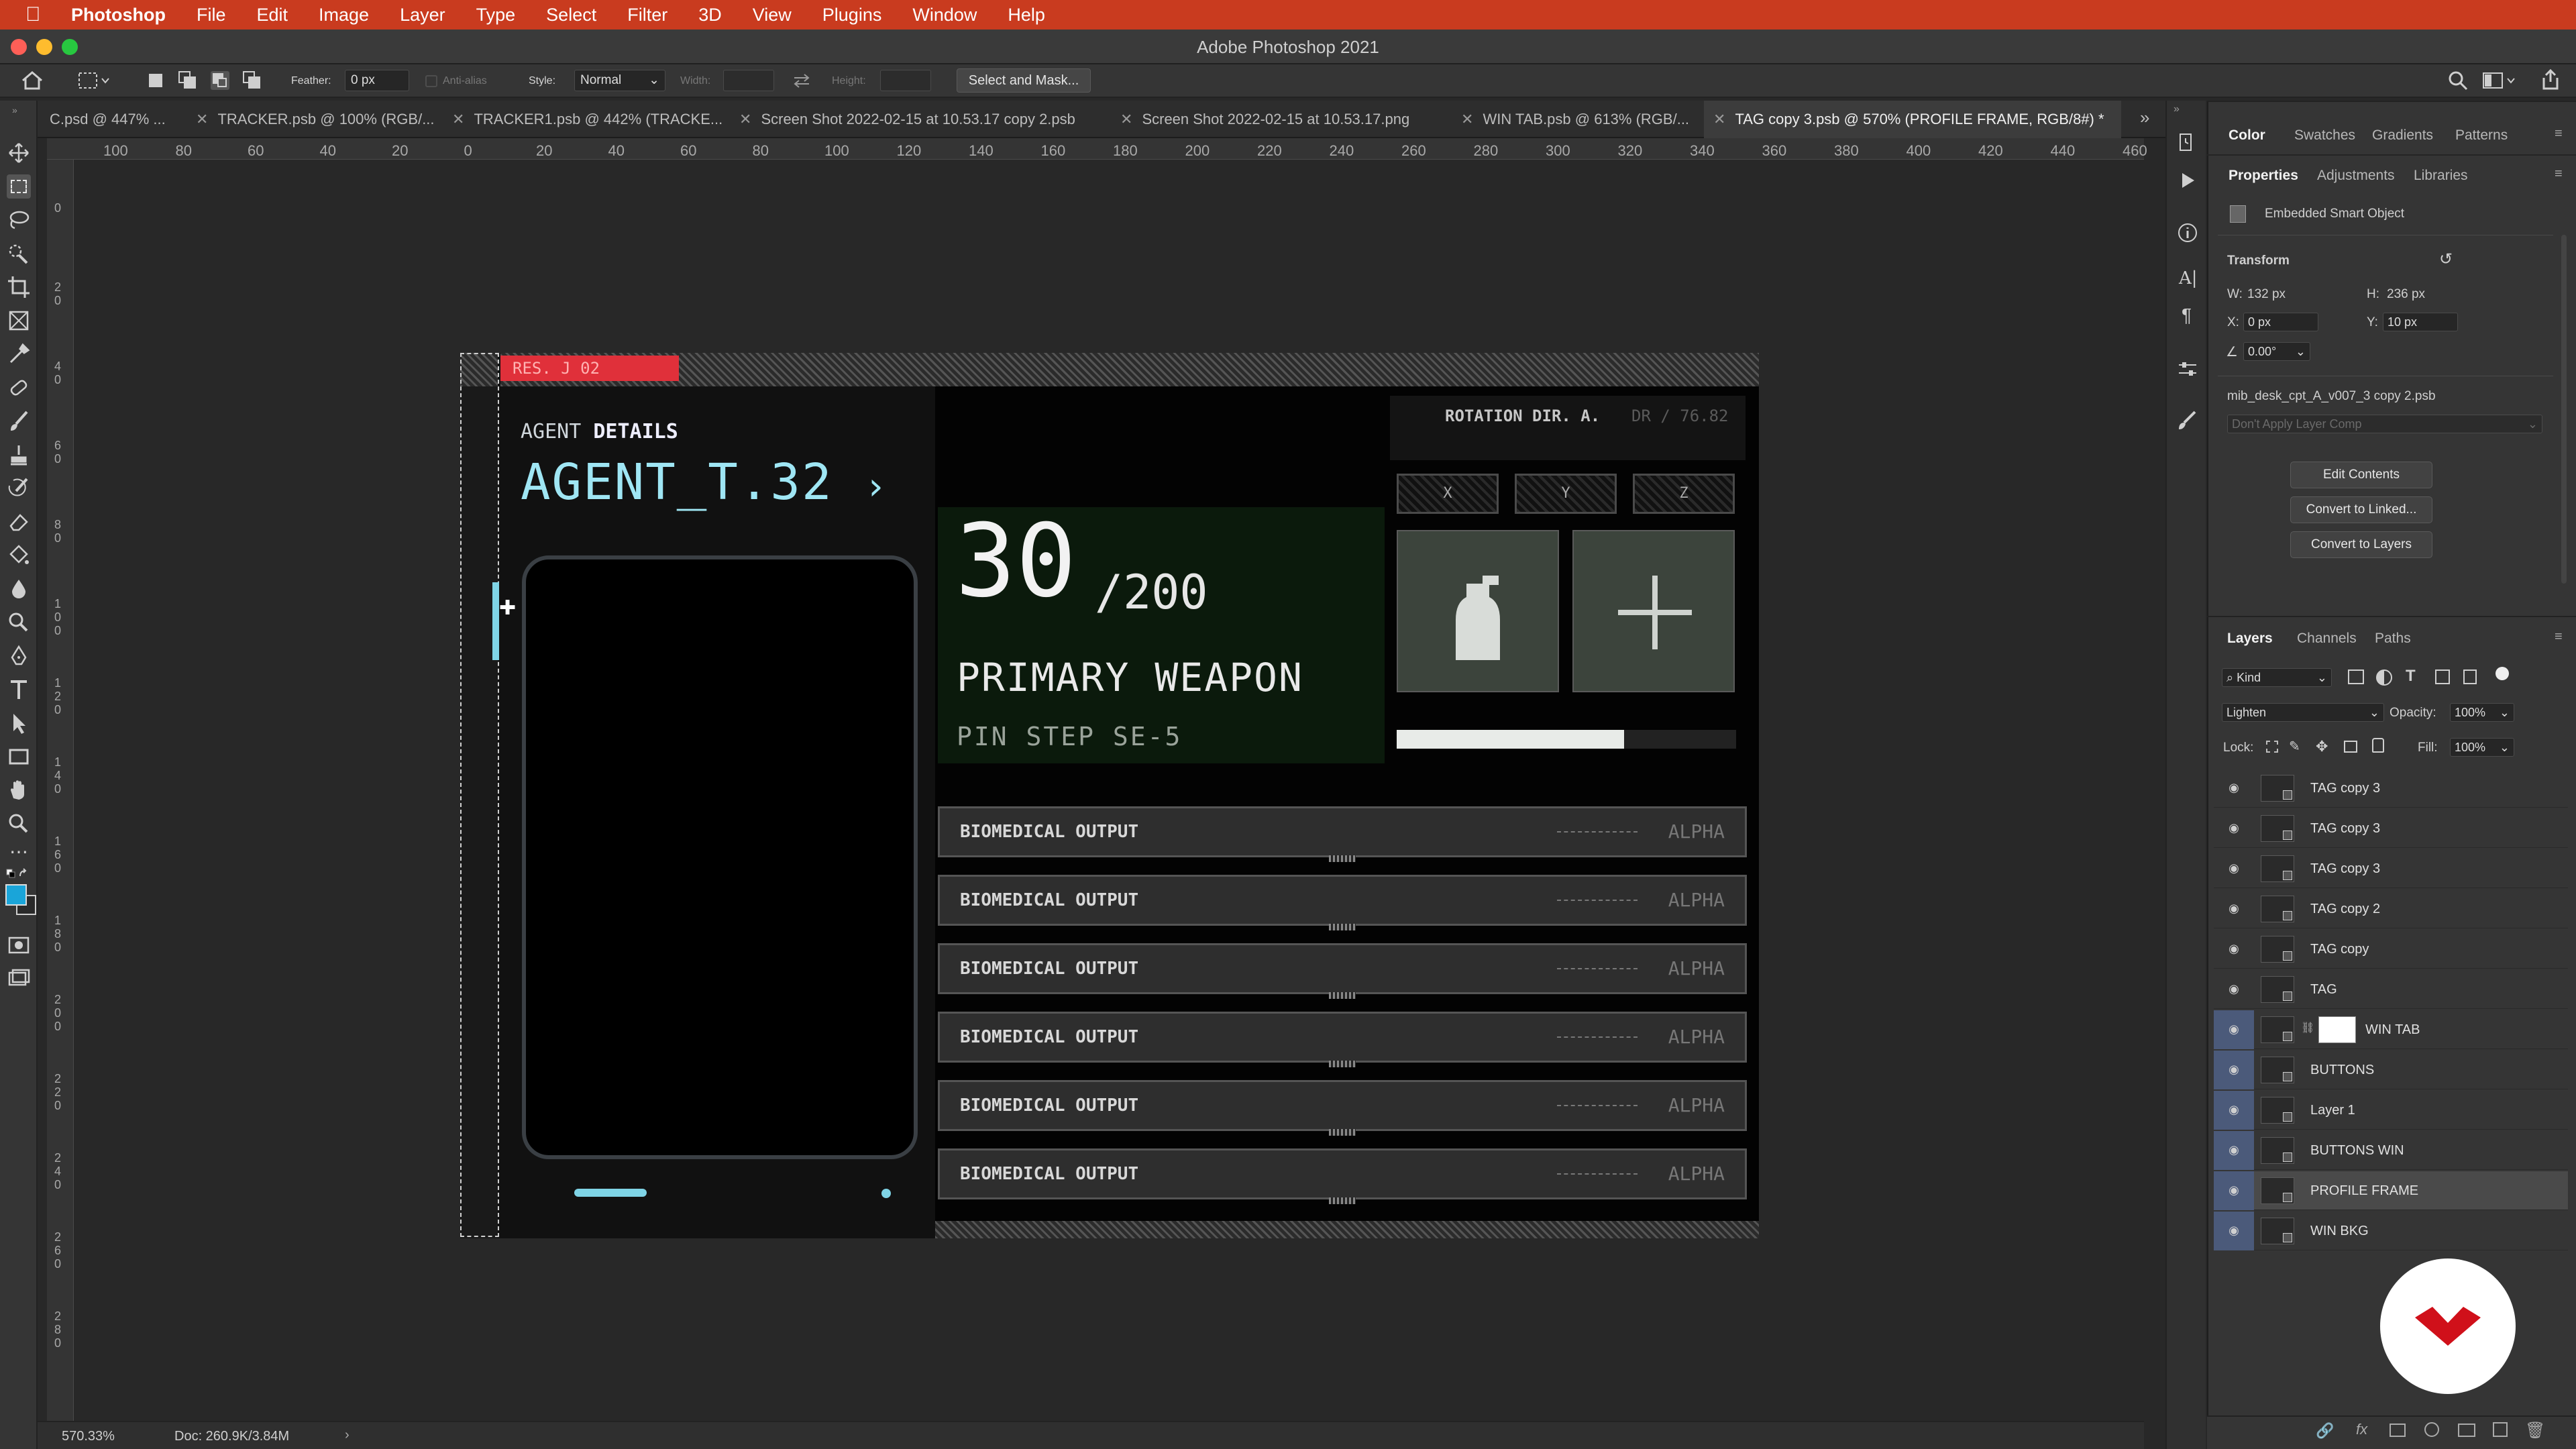 This screenshot has height=1449, width=2576. Describe the element at coordinates (2277, 677) in the screenshot. I see `layer-filter-kind: ⌕ Kind ⌄` at that location.